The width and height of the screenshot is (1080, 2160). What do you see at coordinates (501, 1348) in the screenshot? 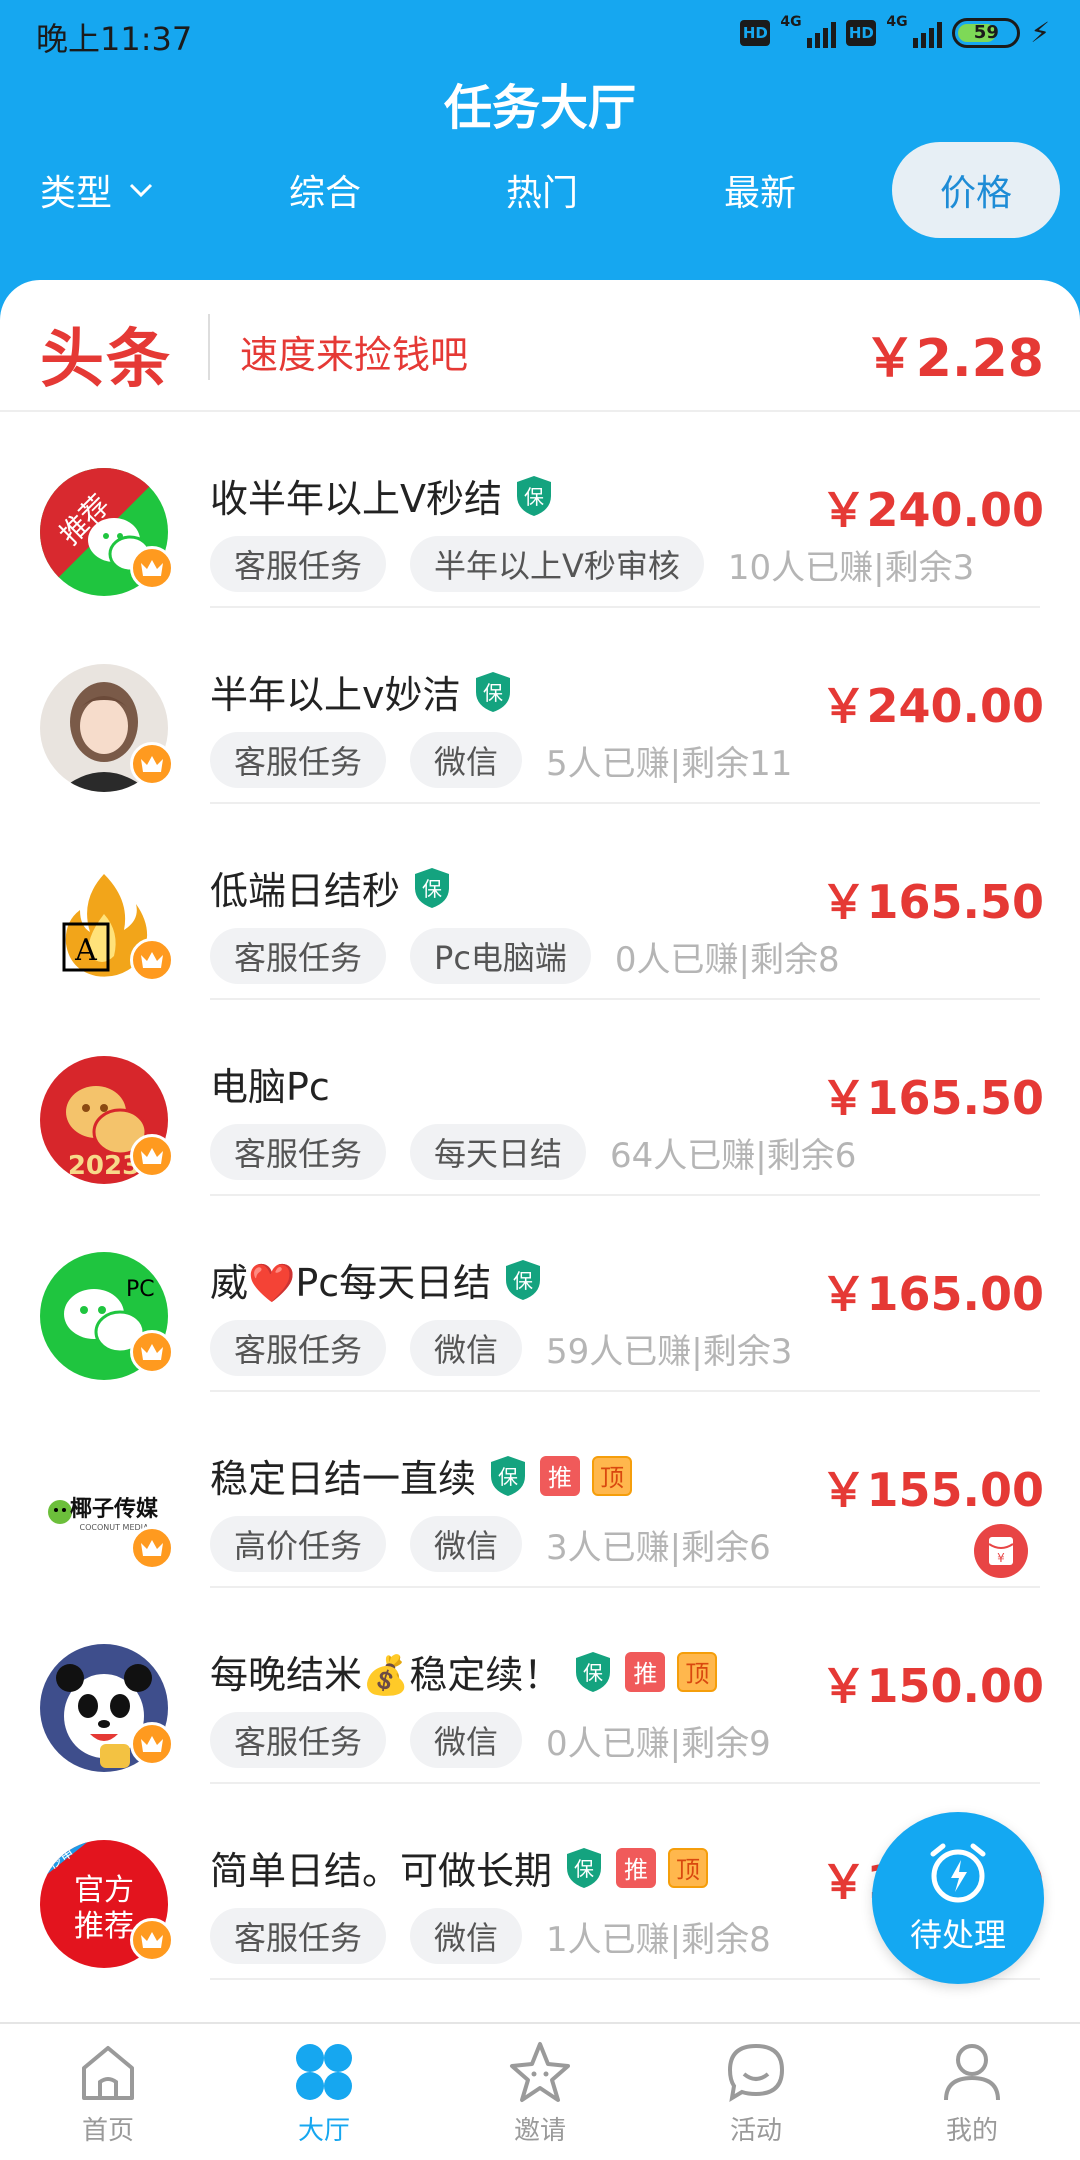
I see `task-meta: 客服任务 微信 59人已赚|剩余3` at bounding box center [501, 1348].